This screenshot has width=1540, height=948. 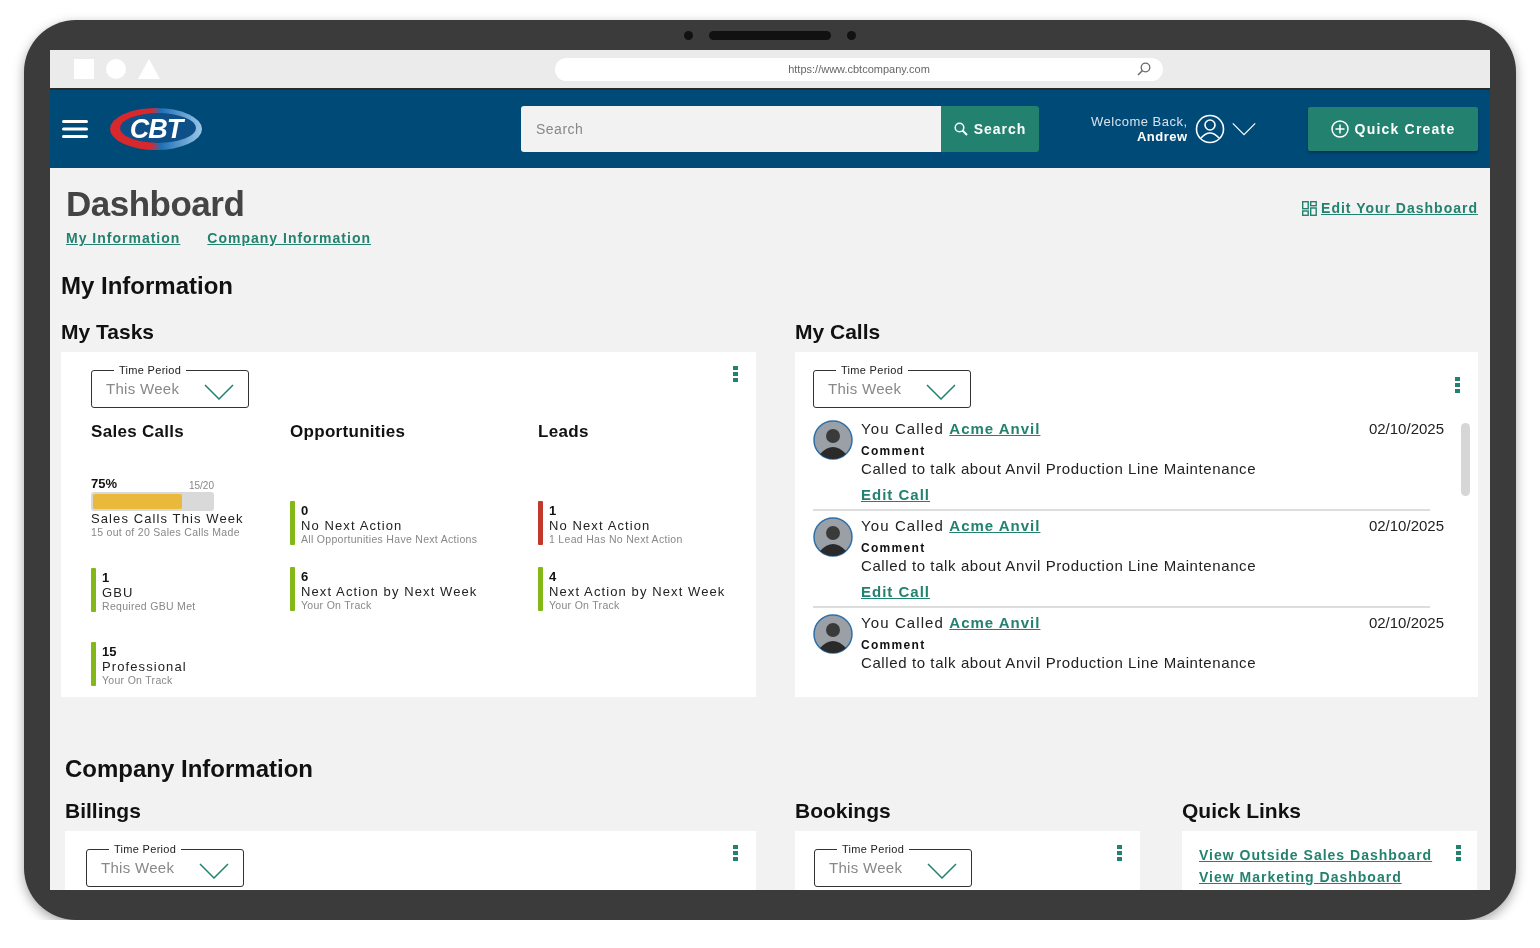 I want to click on user-name: Andrew, so click(x=1162, y=136).